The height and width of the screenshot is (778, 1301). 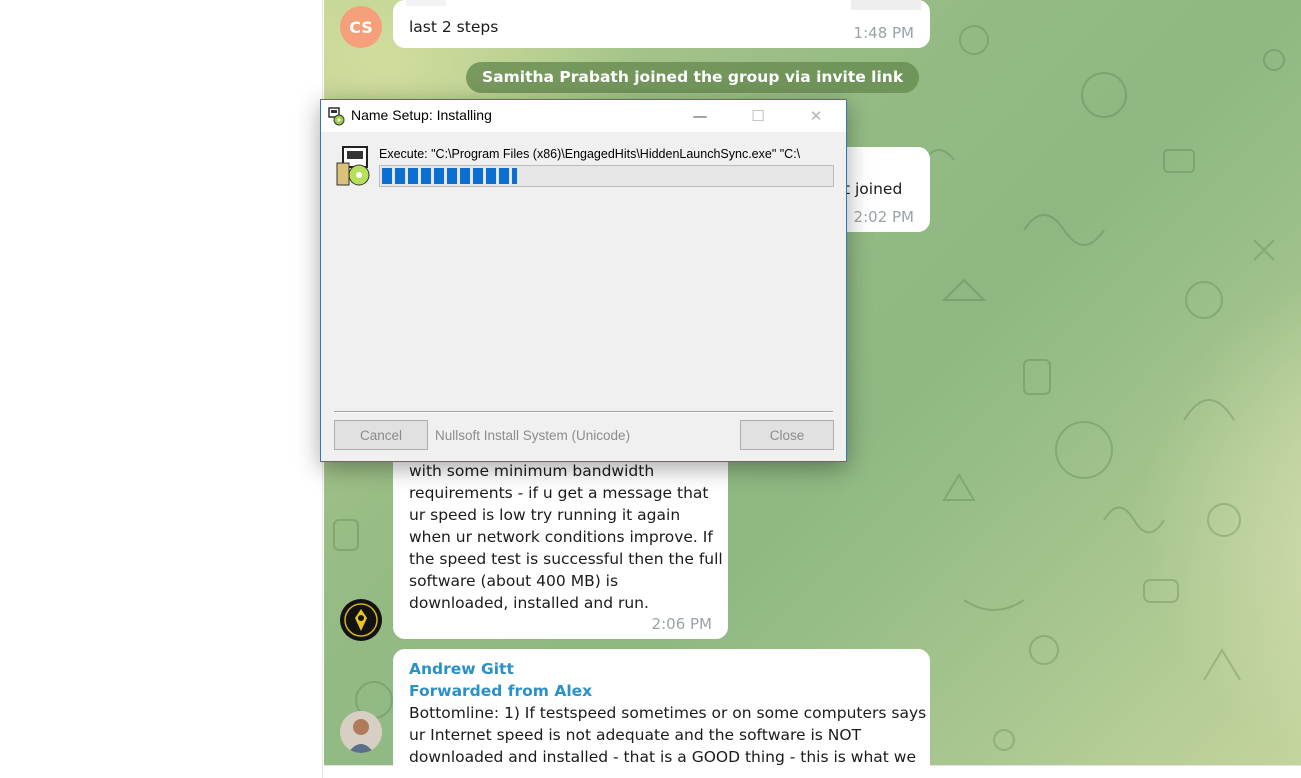 What do you see at coordinates (758, 116) in the screenshot?
I see `maximize-button: ☐` at bounding box center [758, 116].